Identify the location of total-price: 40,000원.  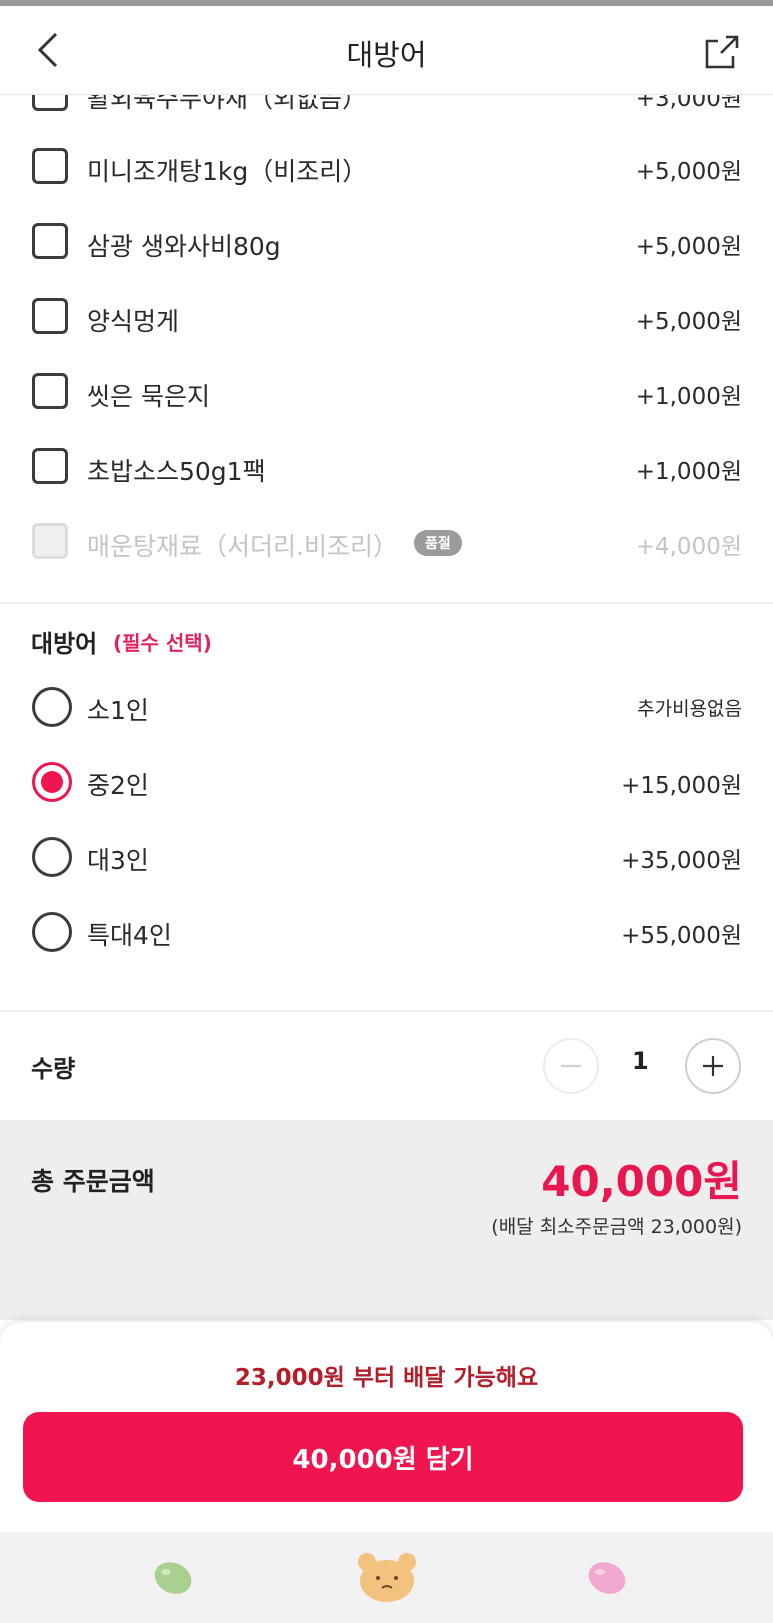
(641, 1181).